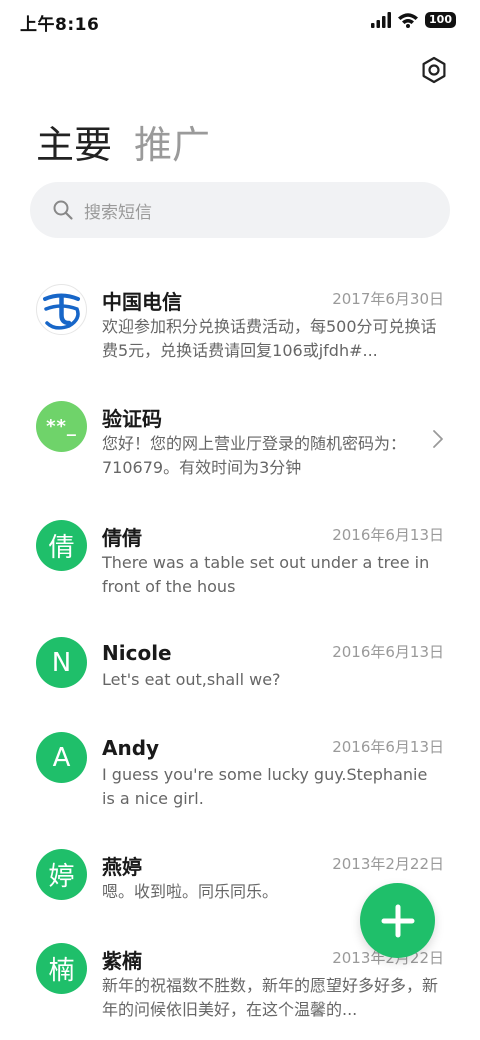 The height and width of the screenshot is (1040, 480). I want to click on avatar: 倩, so click(61, 545).